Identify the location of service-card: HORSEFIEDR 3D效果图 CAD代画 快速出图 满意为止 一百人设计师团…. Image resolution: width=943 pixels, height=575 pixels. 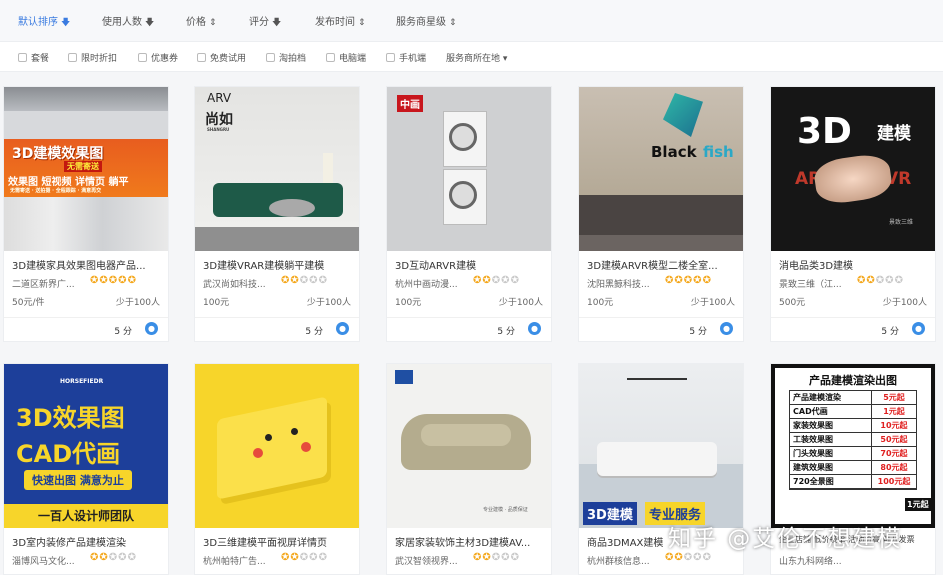
(86, 469).